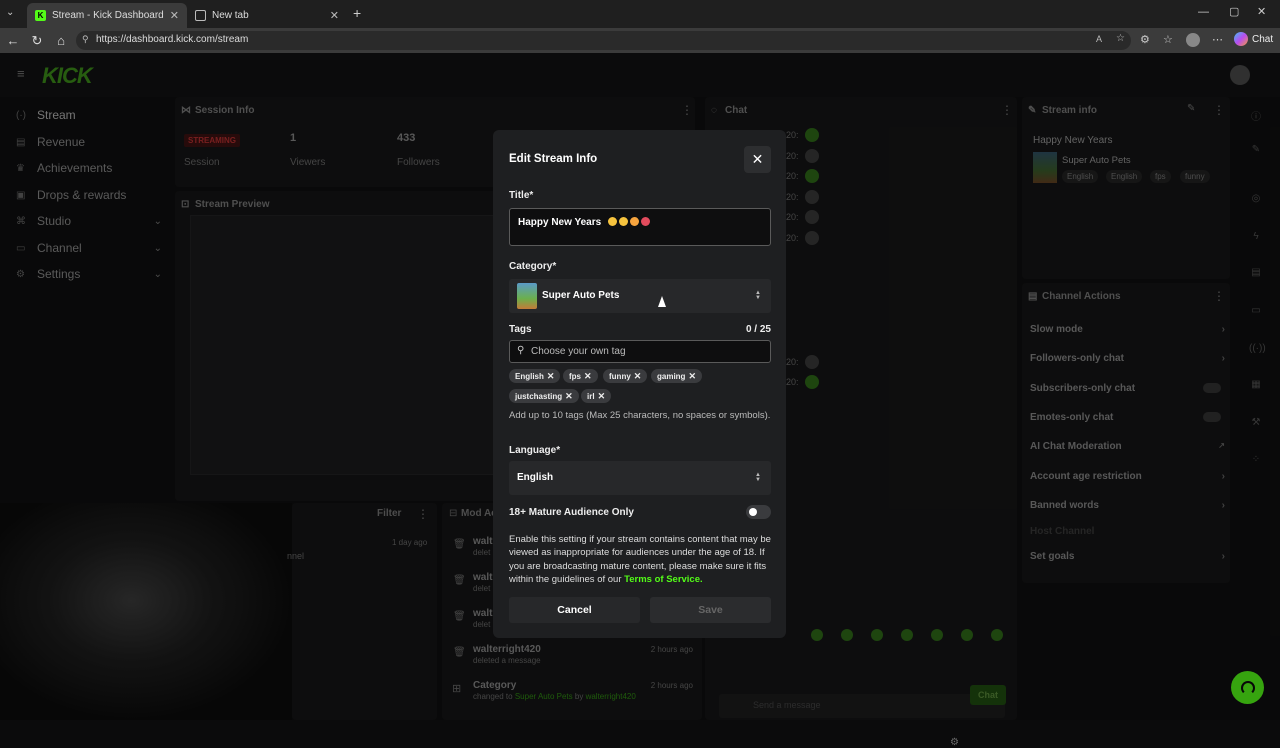 This screenshot has width=1280, height=748. Describe the element at coordinates (581, 295) in the screenshot. I see `category-value: Super Auto Pets` at that location.